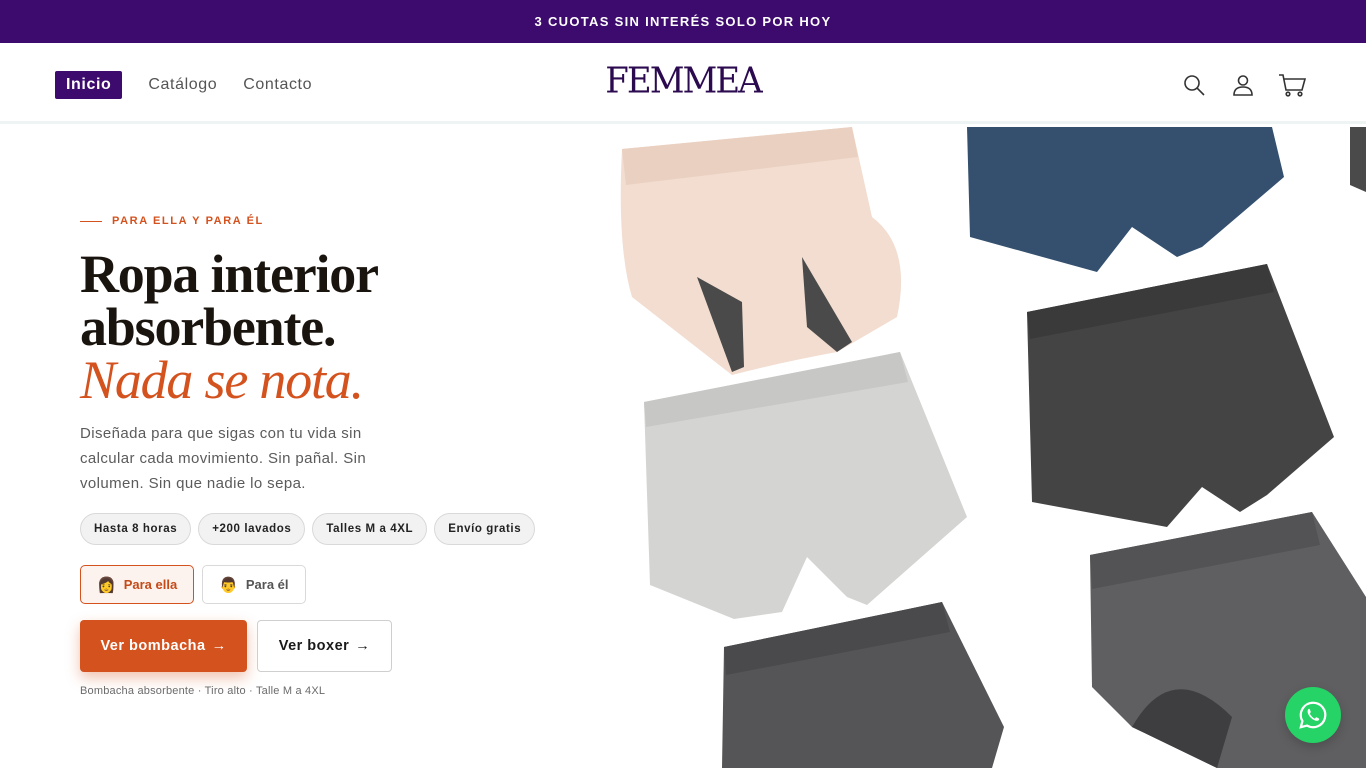 Image resolution: width=1366 pixels, height=768 pixels. I want to click on logo-text: FEMMEA, so click(683, 81).